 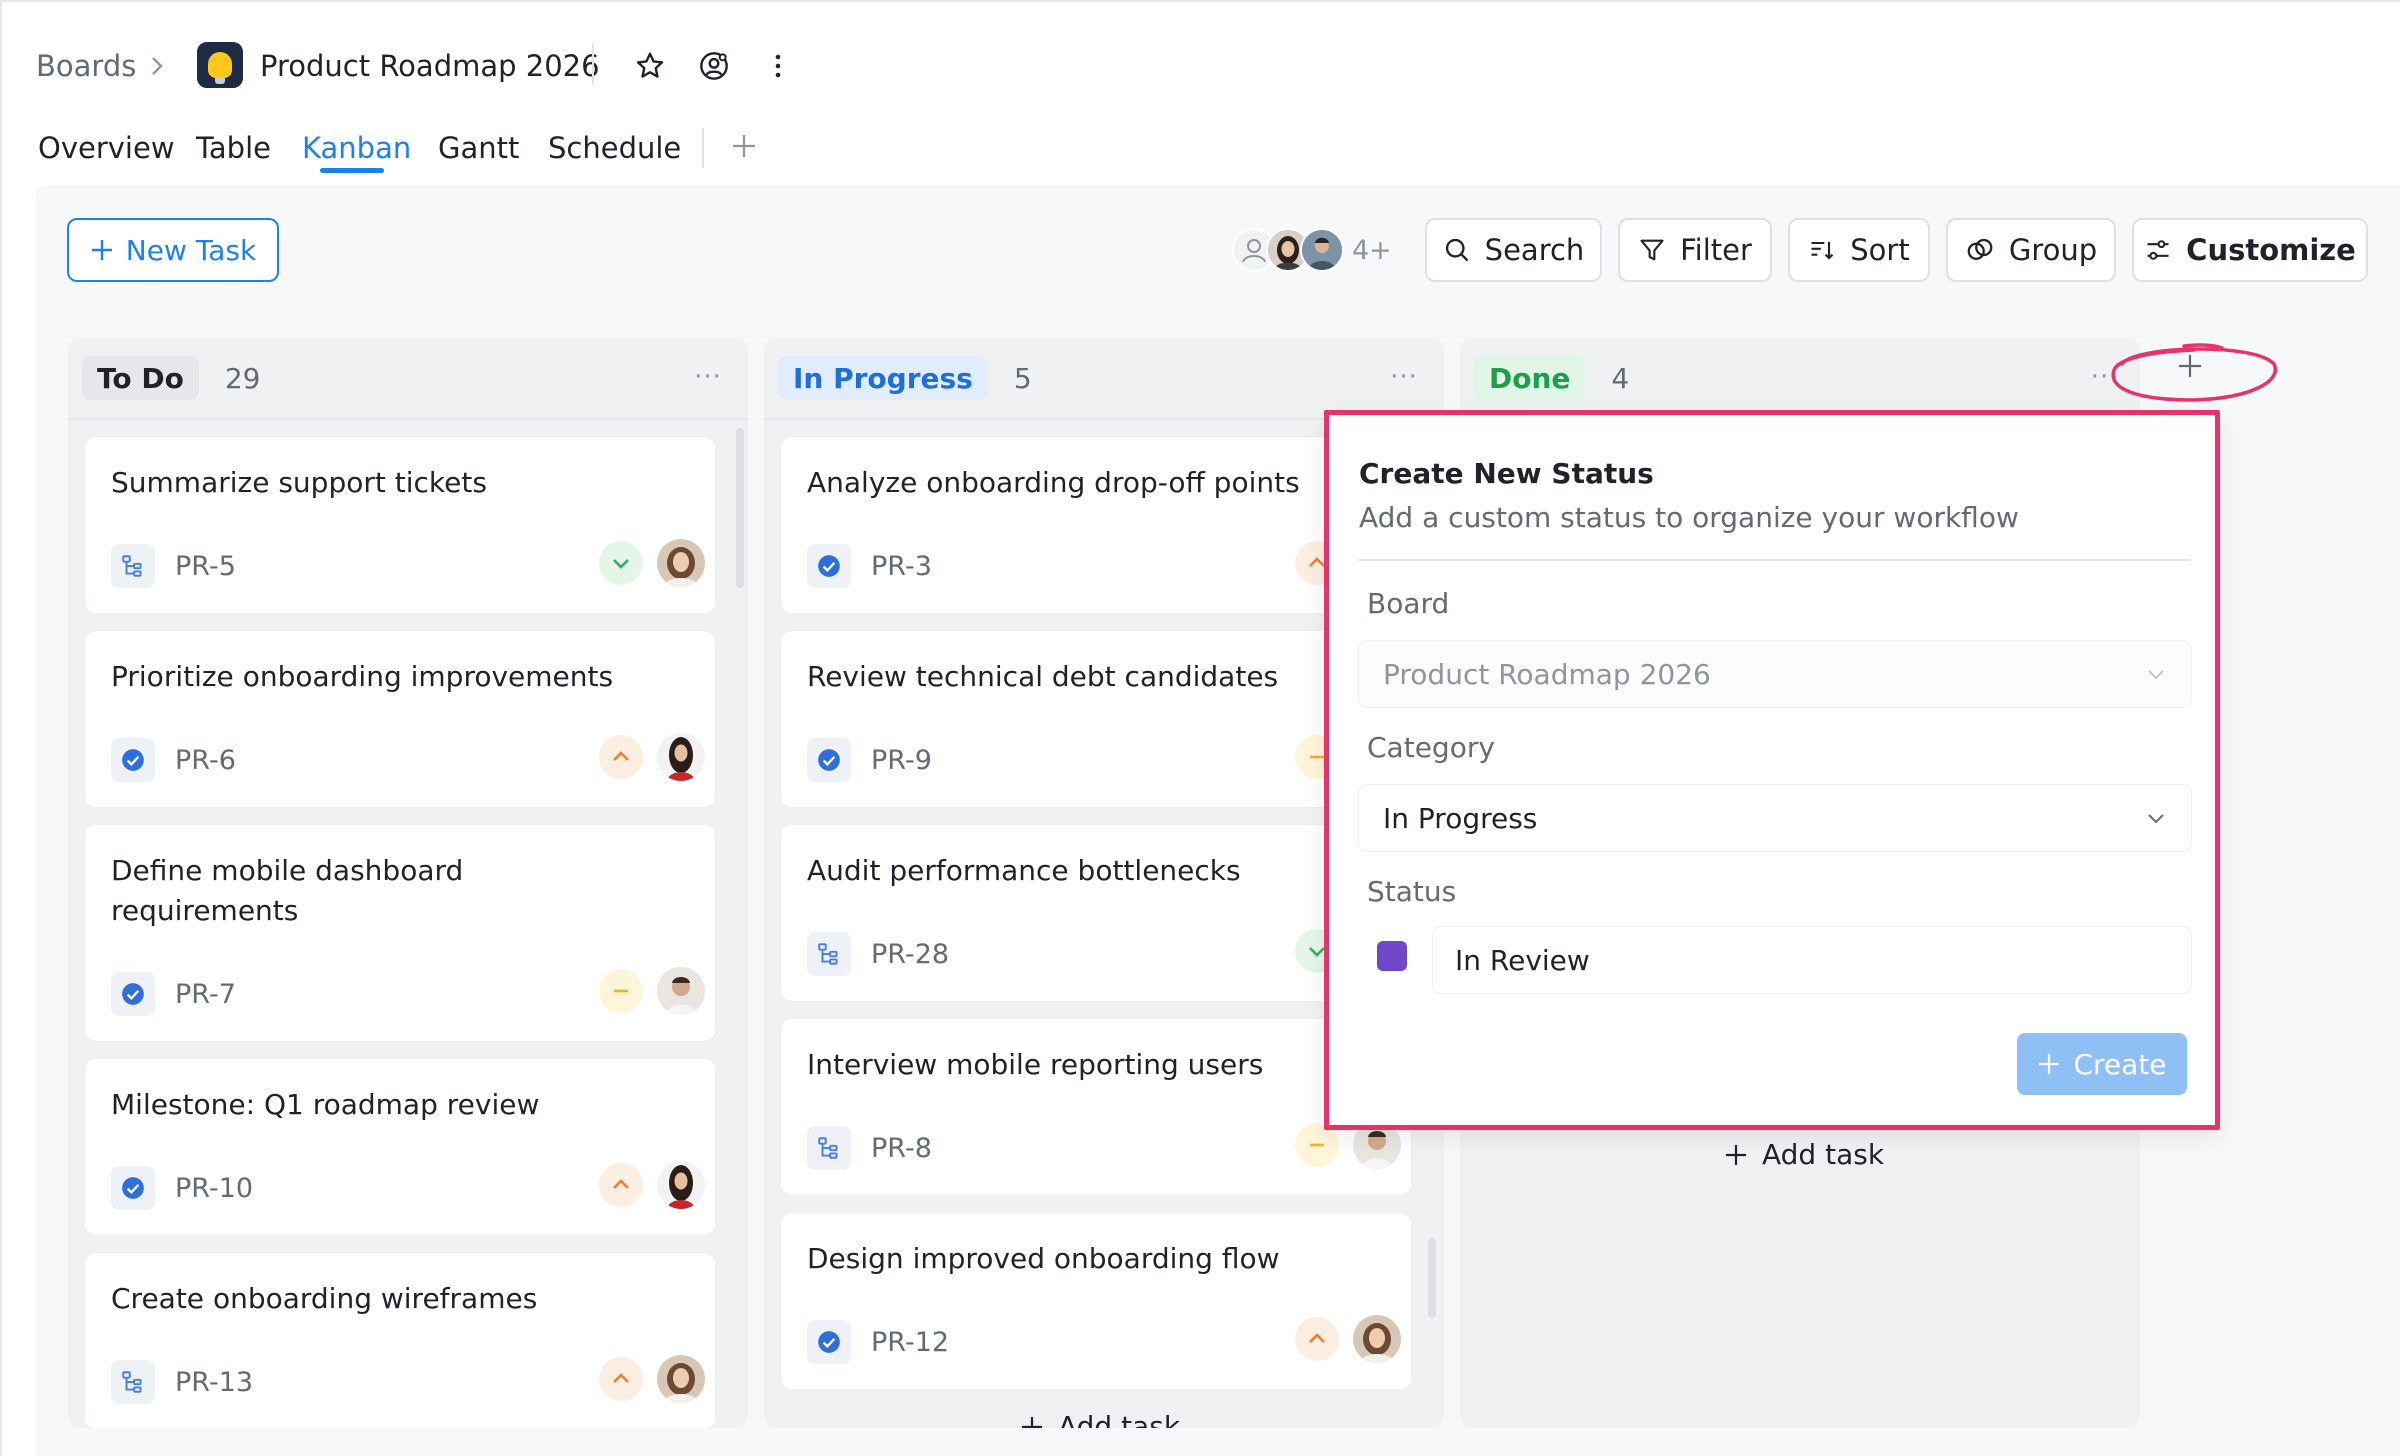 I want to click on window-left-border, so click(x=1, y=728).